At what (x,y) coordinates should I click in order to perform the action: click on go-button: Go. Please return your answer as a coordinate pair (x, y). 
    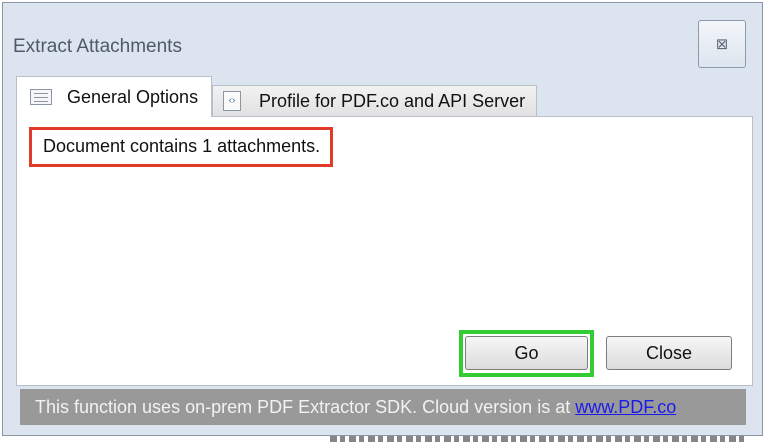
    Looking at the image, I should click on (526, 353).